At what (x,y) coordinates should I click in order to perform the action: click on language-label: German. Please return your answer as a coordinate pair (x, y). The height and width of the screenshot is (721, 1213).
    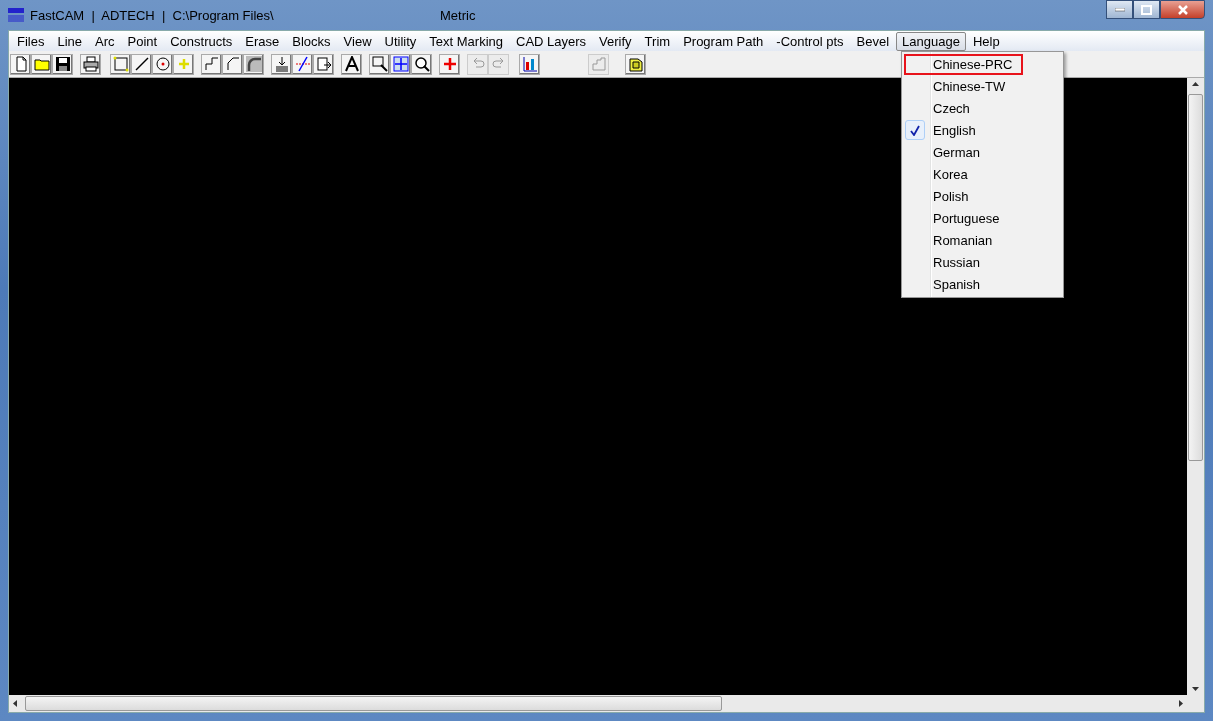
    Looking at the image, I should click on (957, 152).